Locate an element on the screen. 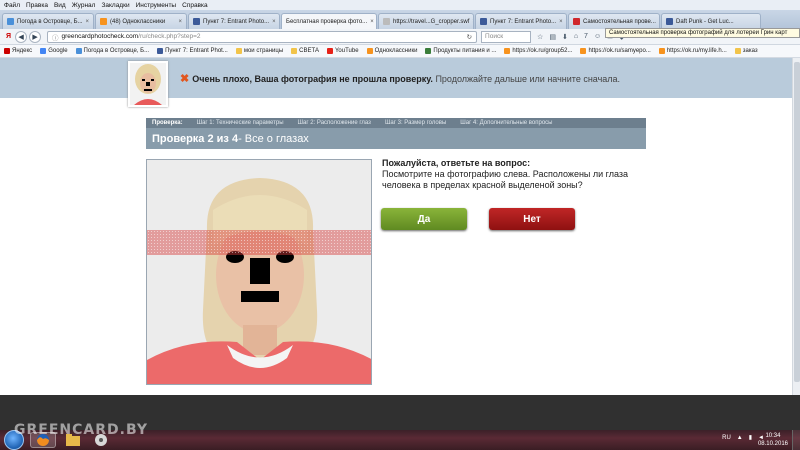  browser-tab: (48) Одноклассники × is located at coordinates (141, 21).